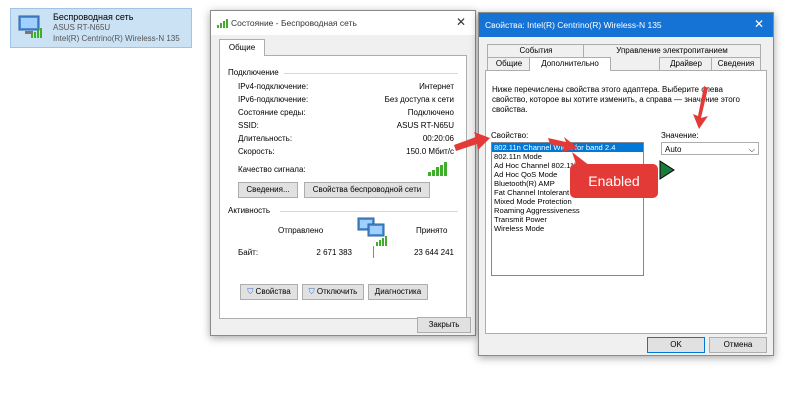 This screenshot has width=800, height=410. I want to click on duration-value: 00:20:06, so click(438, 138).